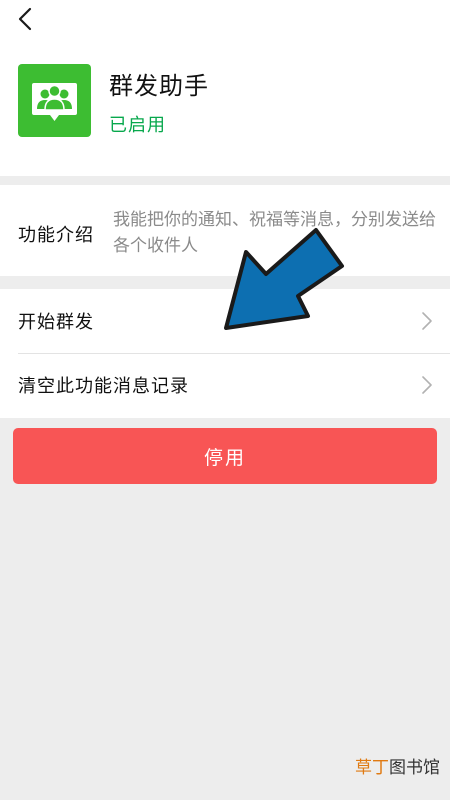 This screenshot has height=800, width=450. What do you see at coordinates (103, 386) in the screenshot?
I see `clear-history-label: 清空此功能消息记录` at bounding box center [103, 386].